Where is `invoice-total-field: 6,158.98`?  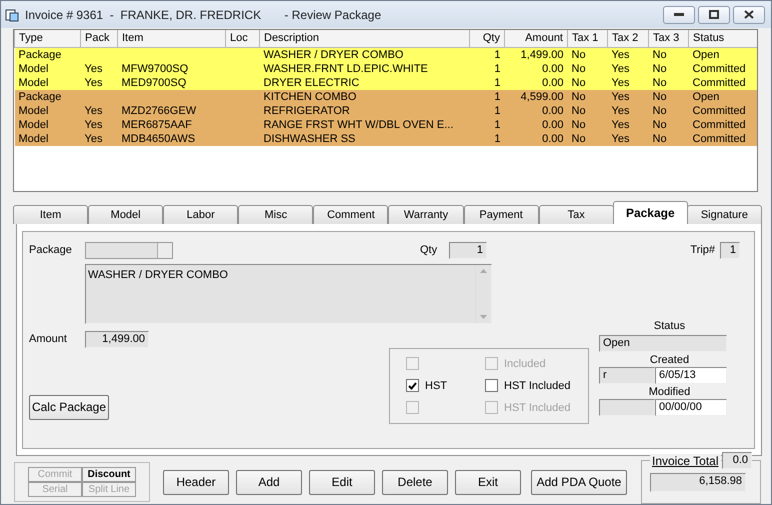 invoice-total-field: 6,158.98 is located at coordinates (698, 482).